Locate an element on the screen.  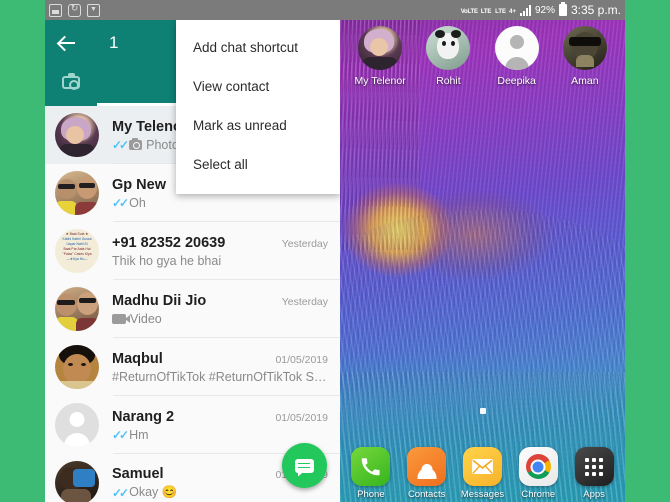
screenshot-icon is located at coordinates (55, 10).